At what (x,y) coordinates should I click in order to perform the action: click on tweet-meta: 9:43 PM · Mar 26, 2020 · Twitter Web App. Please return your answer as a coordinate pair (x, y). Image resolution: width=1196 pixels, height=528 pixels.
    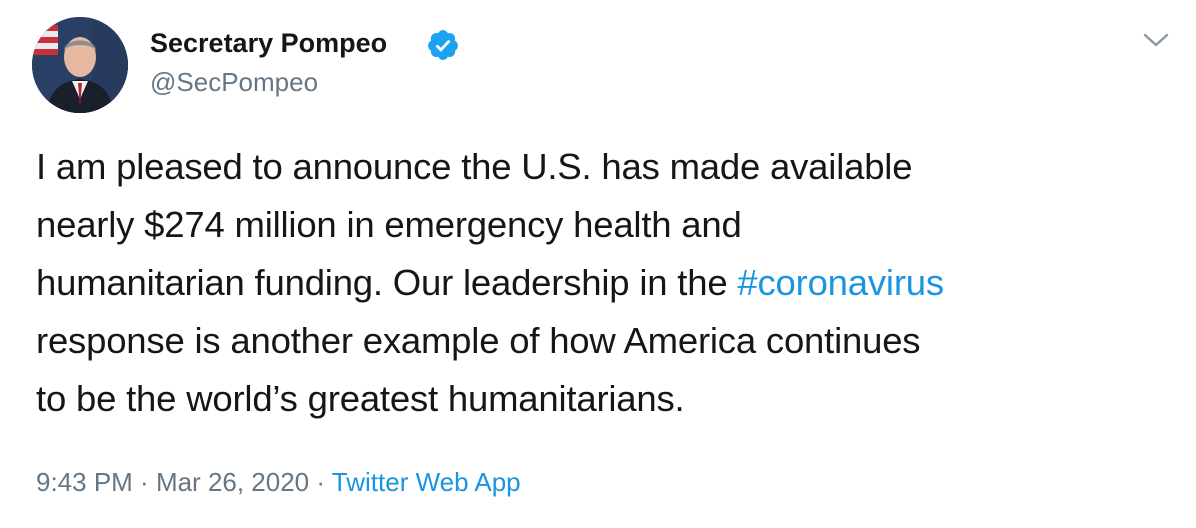
    Looking at the image, I should click on (278, 482).